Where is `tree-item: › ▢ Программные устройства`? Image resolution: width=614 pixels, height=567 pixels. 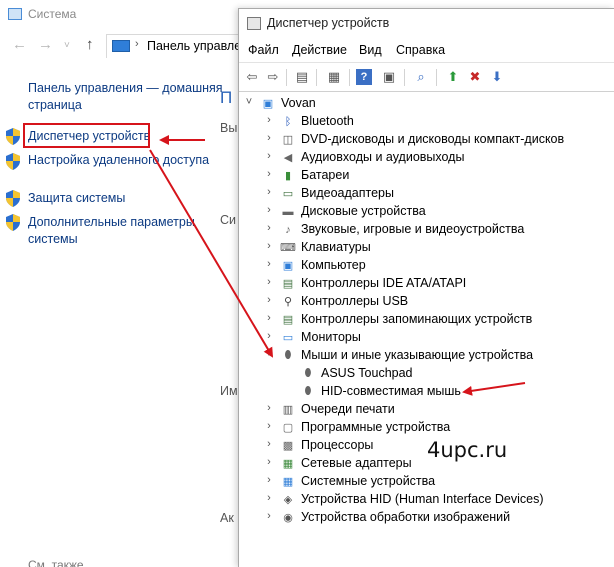 tree-item: › ▢ Программные устройства is located at coordinates (426, 428).